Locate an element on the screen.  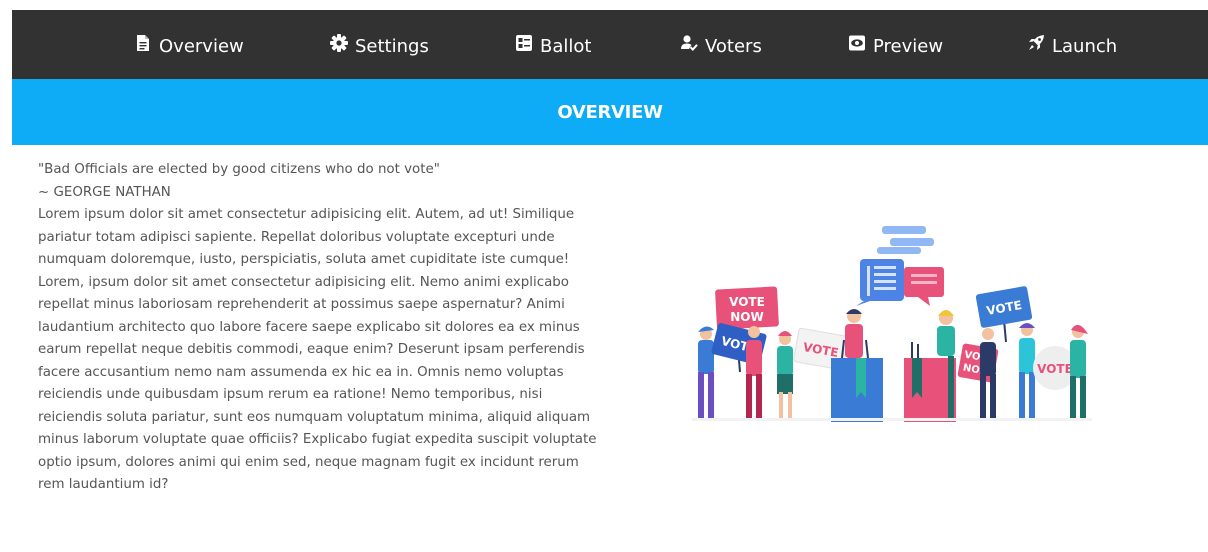
section-banner: OVERVIEW is located at coordinates (610, 112).